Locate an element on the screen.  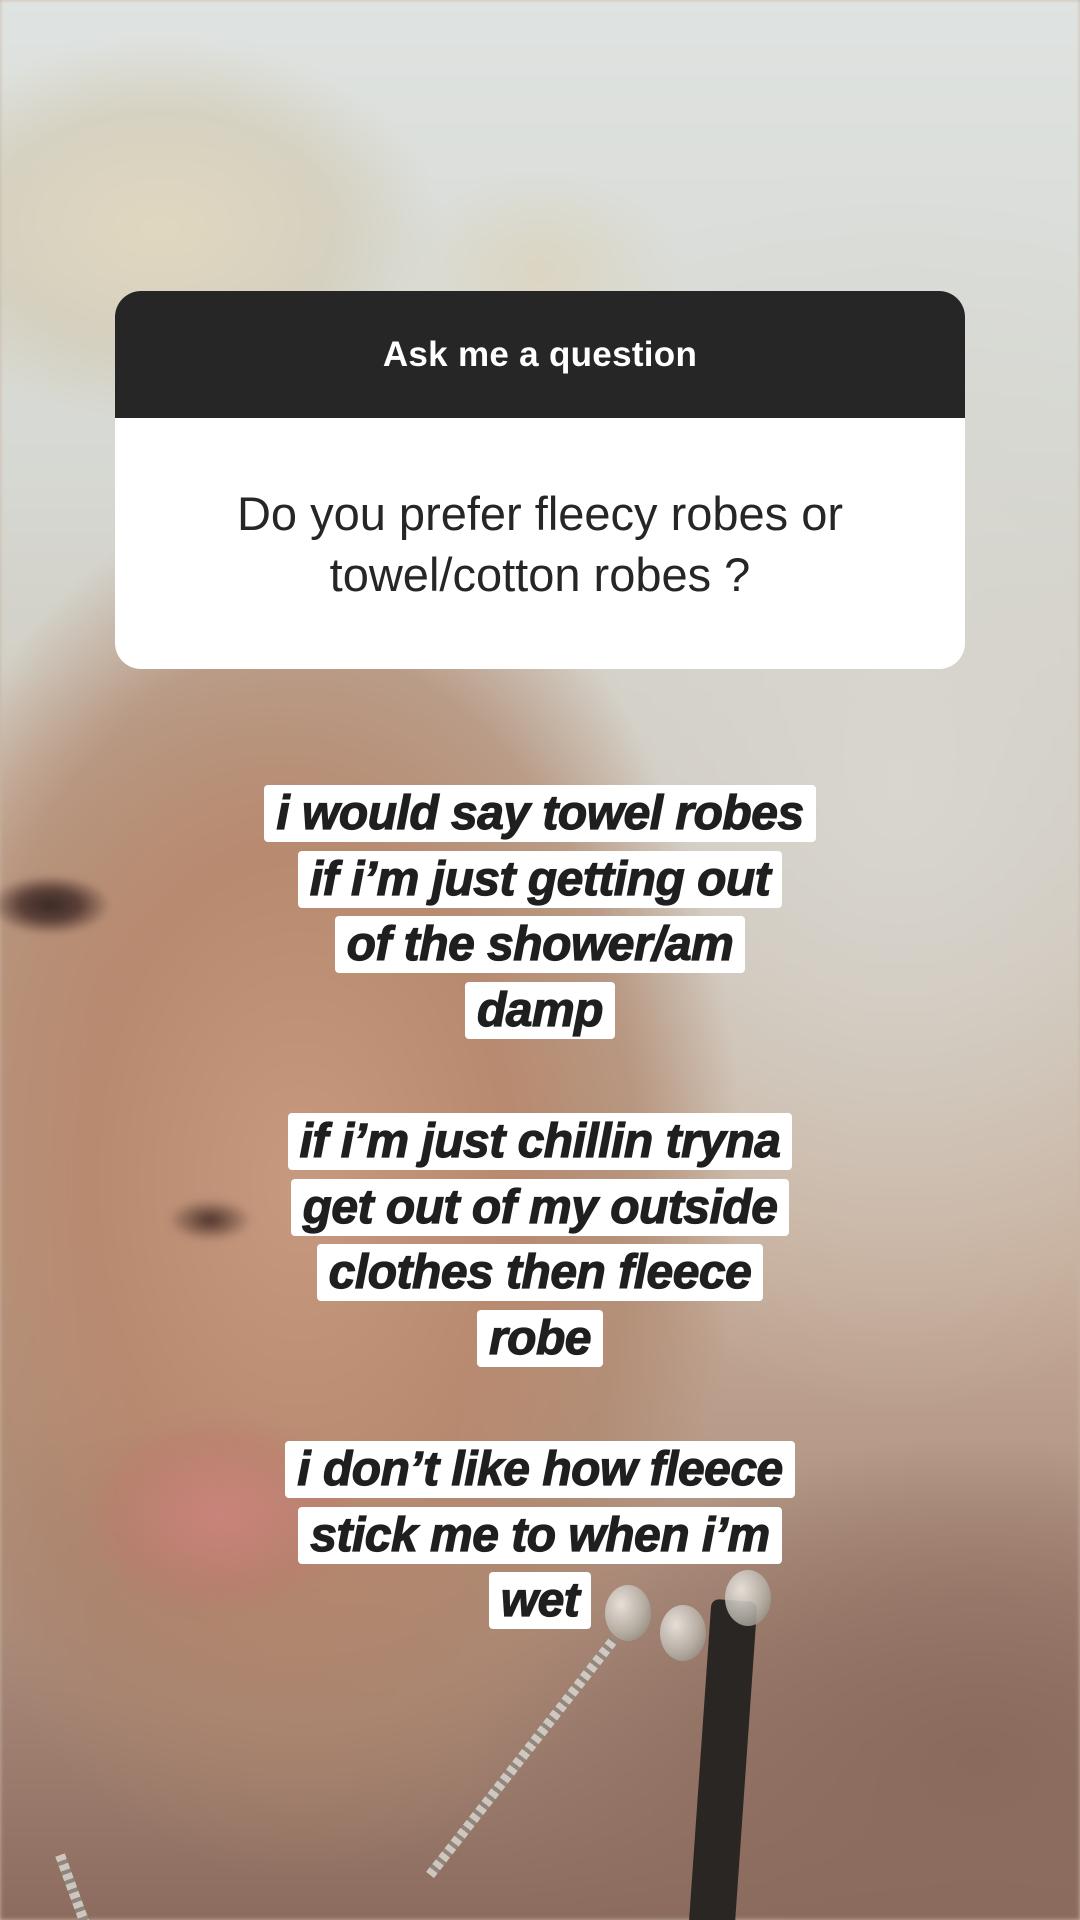
answer-line: if i’m just getting out is located at coordinates (540, 879).